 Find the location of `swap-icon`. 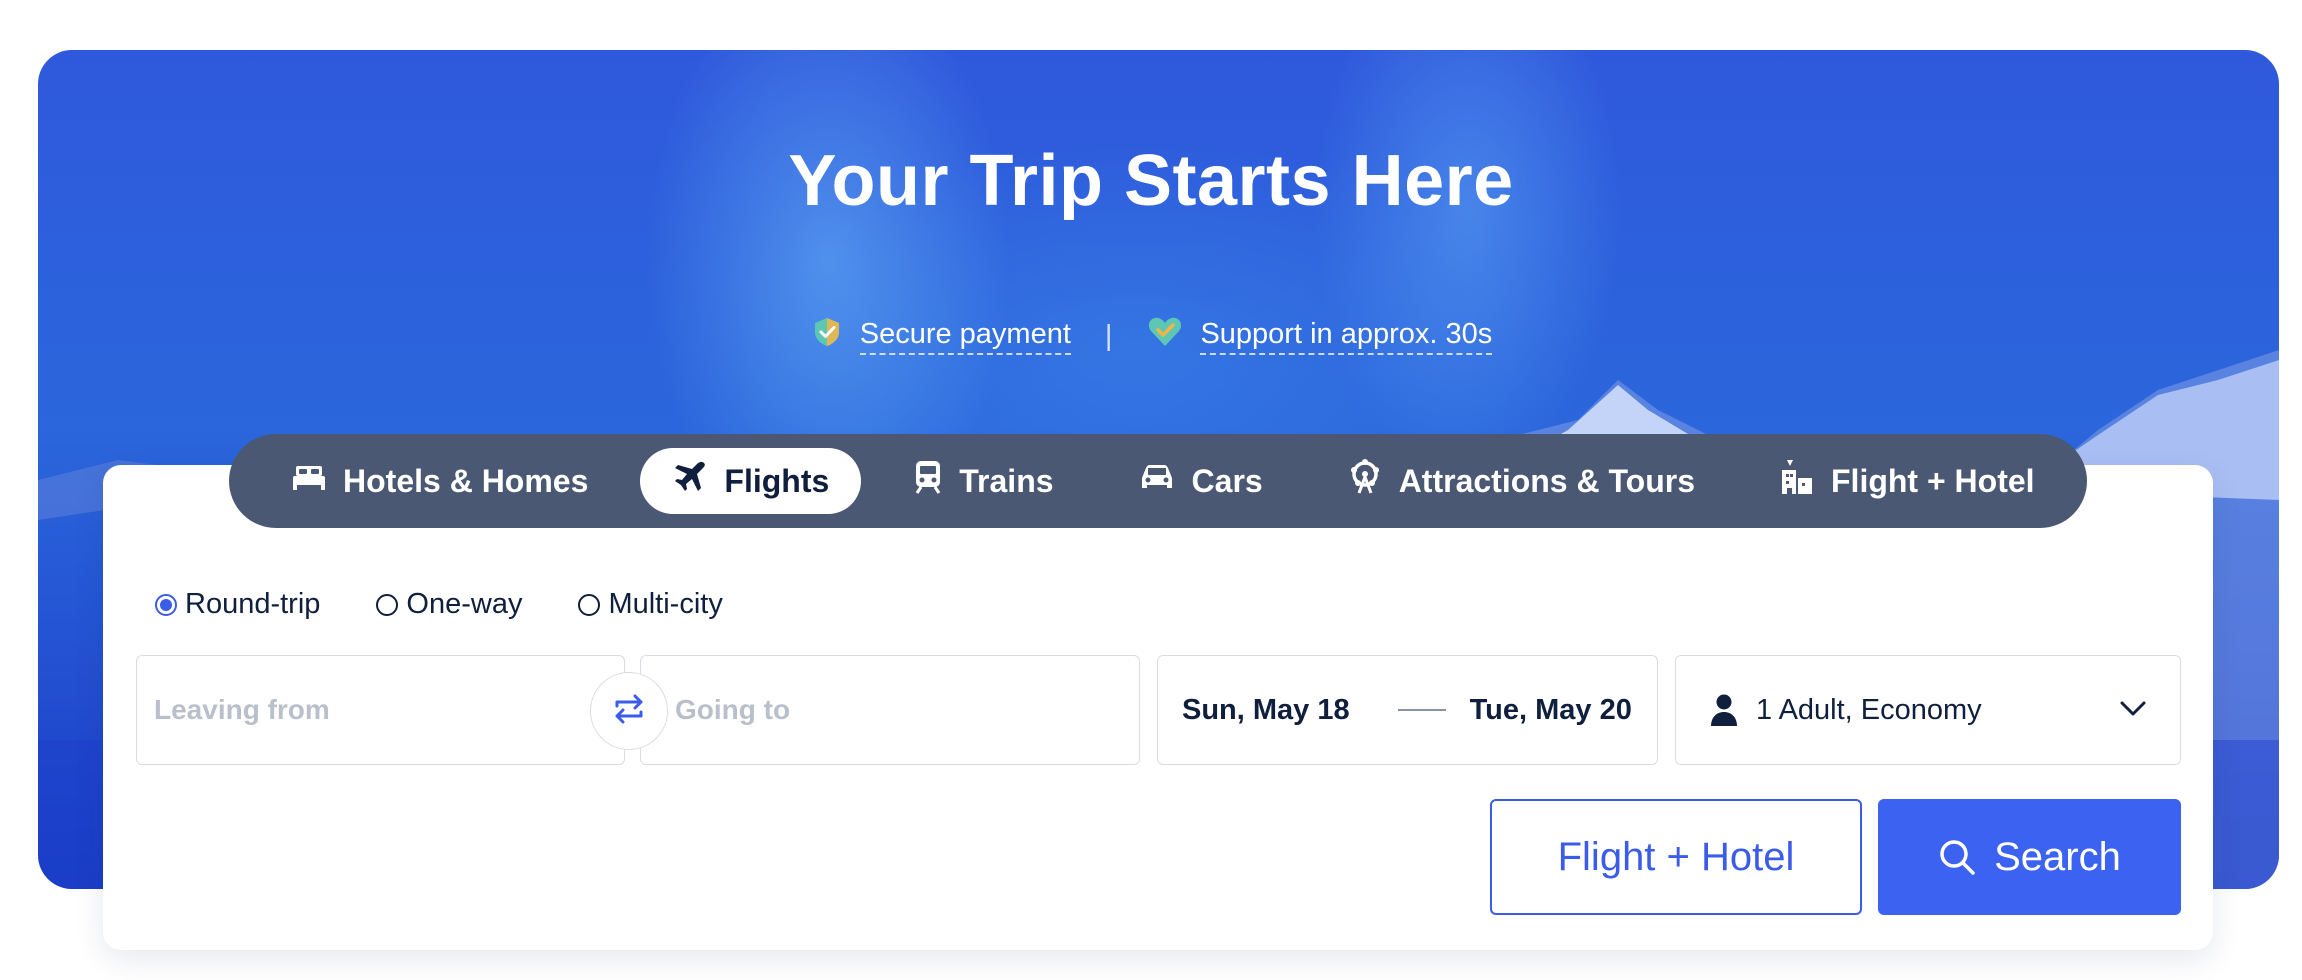

swap-icon is located at coordinates (629, 711).